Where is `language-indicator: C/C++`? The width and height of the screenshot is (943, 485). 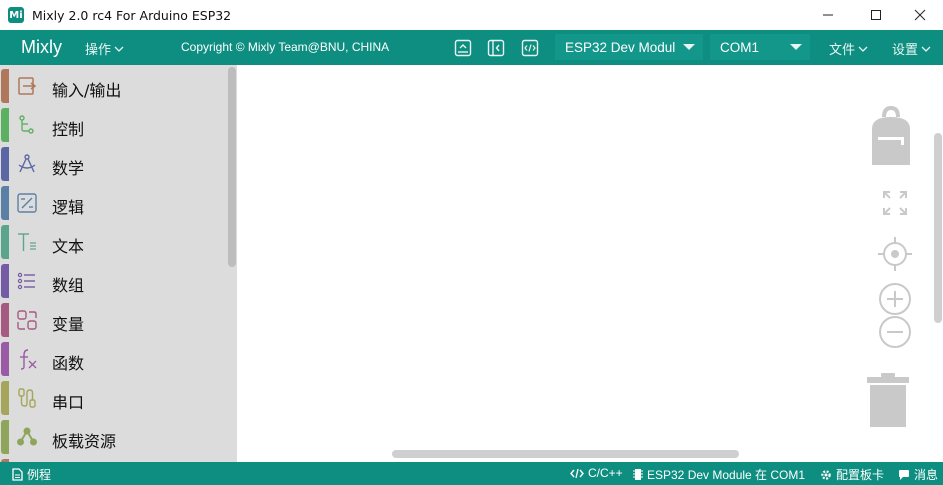
language-indicator: C/C++ is located at coordinates (596, 473).